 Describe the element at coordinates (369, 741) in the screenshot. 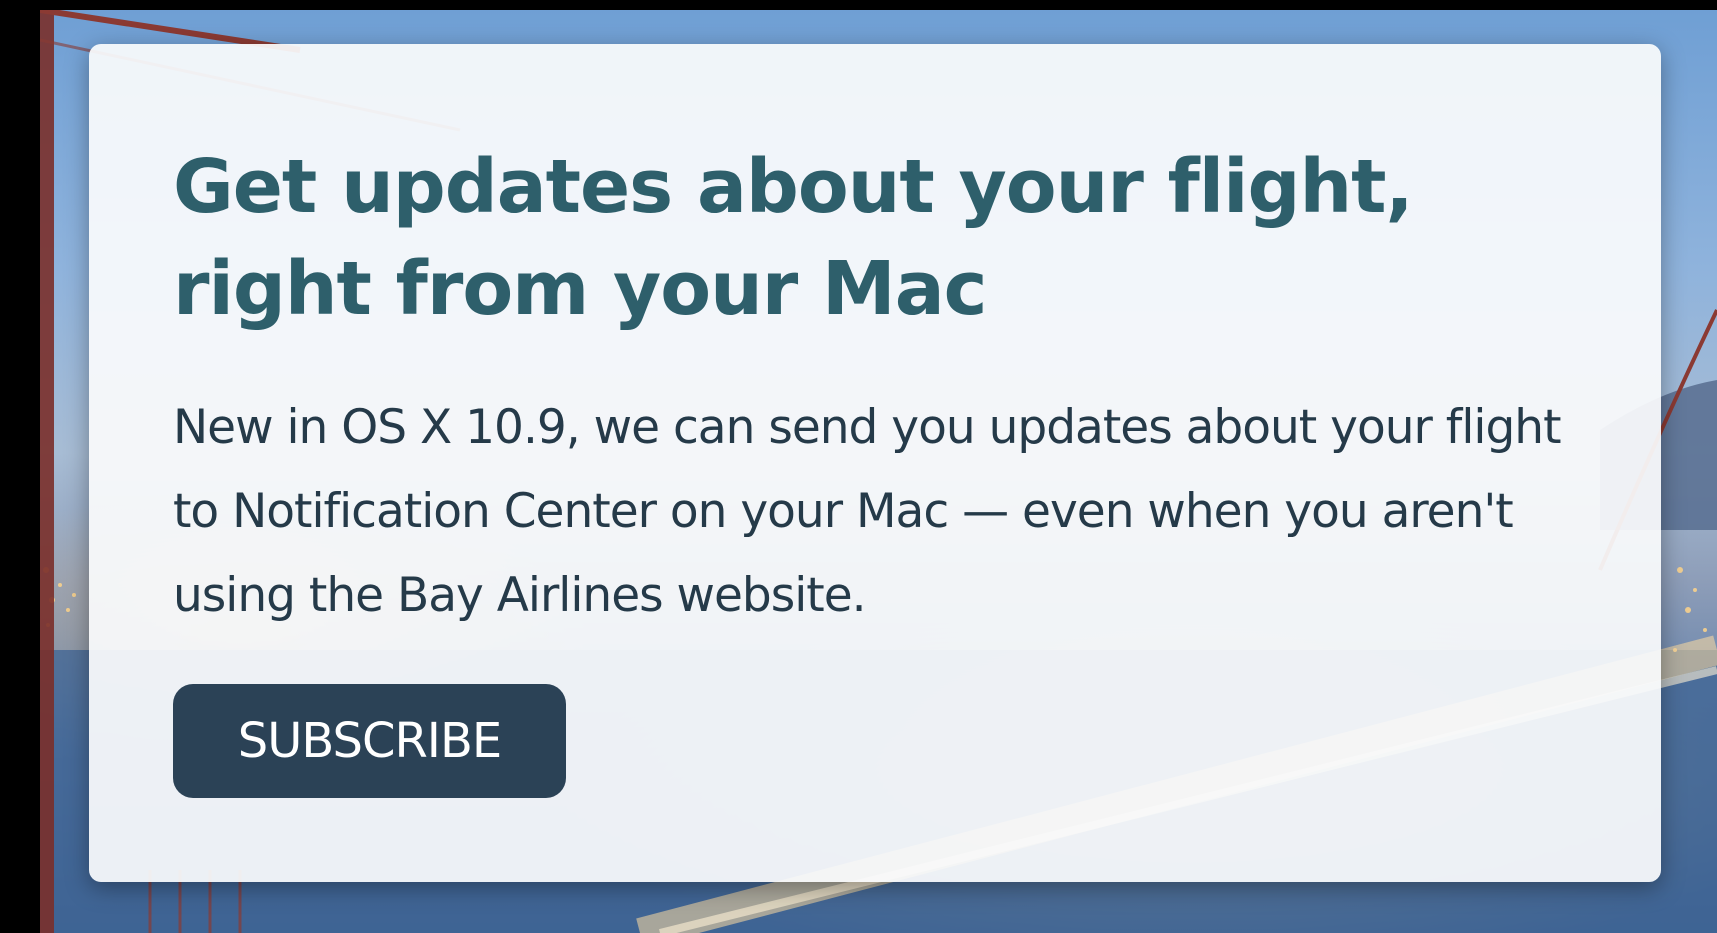

I see `subscribe-button: SUBSCRIBE` at that location.